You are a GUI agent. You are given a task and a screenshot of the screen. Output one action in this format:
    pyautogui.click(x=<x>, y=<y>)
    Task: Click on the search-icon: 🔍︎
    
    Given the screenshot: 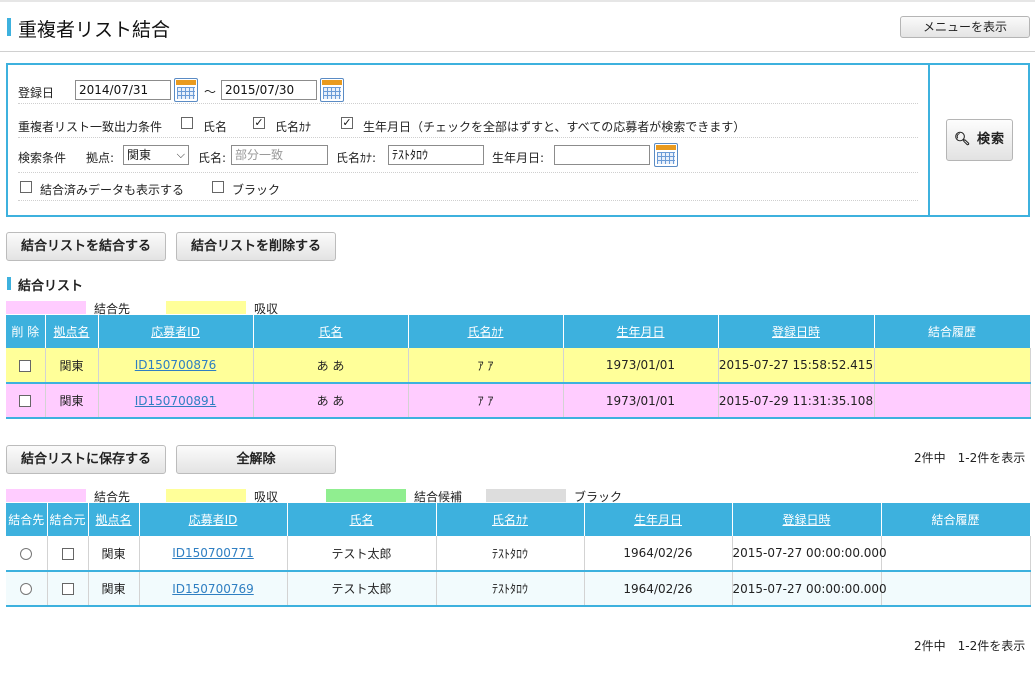 What is the action you would take?
    pyautogui.click(x=962, y=139)
    